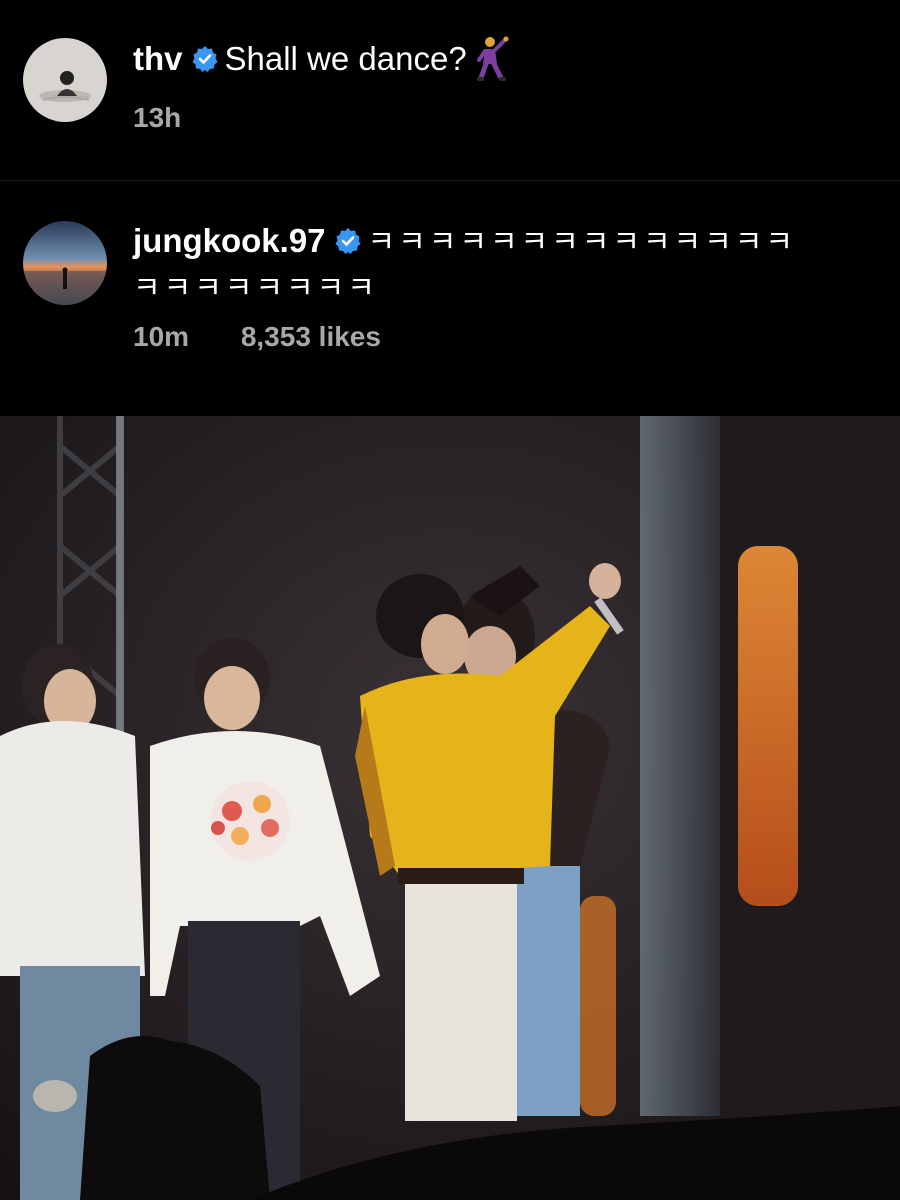 The width and height of the screenshot is (900, 1200). What do you see at coordinates (255, 288) in the screenshot?
I see `comment-text-continued: ㅋㅋㅋㅋㅋㅋㅋㅋ` at bounding box center [255, 288].